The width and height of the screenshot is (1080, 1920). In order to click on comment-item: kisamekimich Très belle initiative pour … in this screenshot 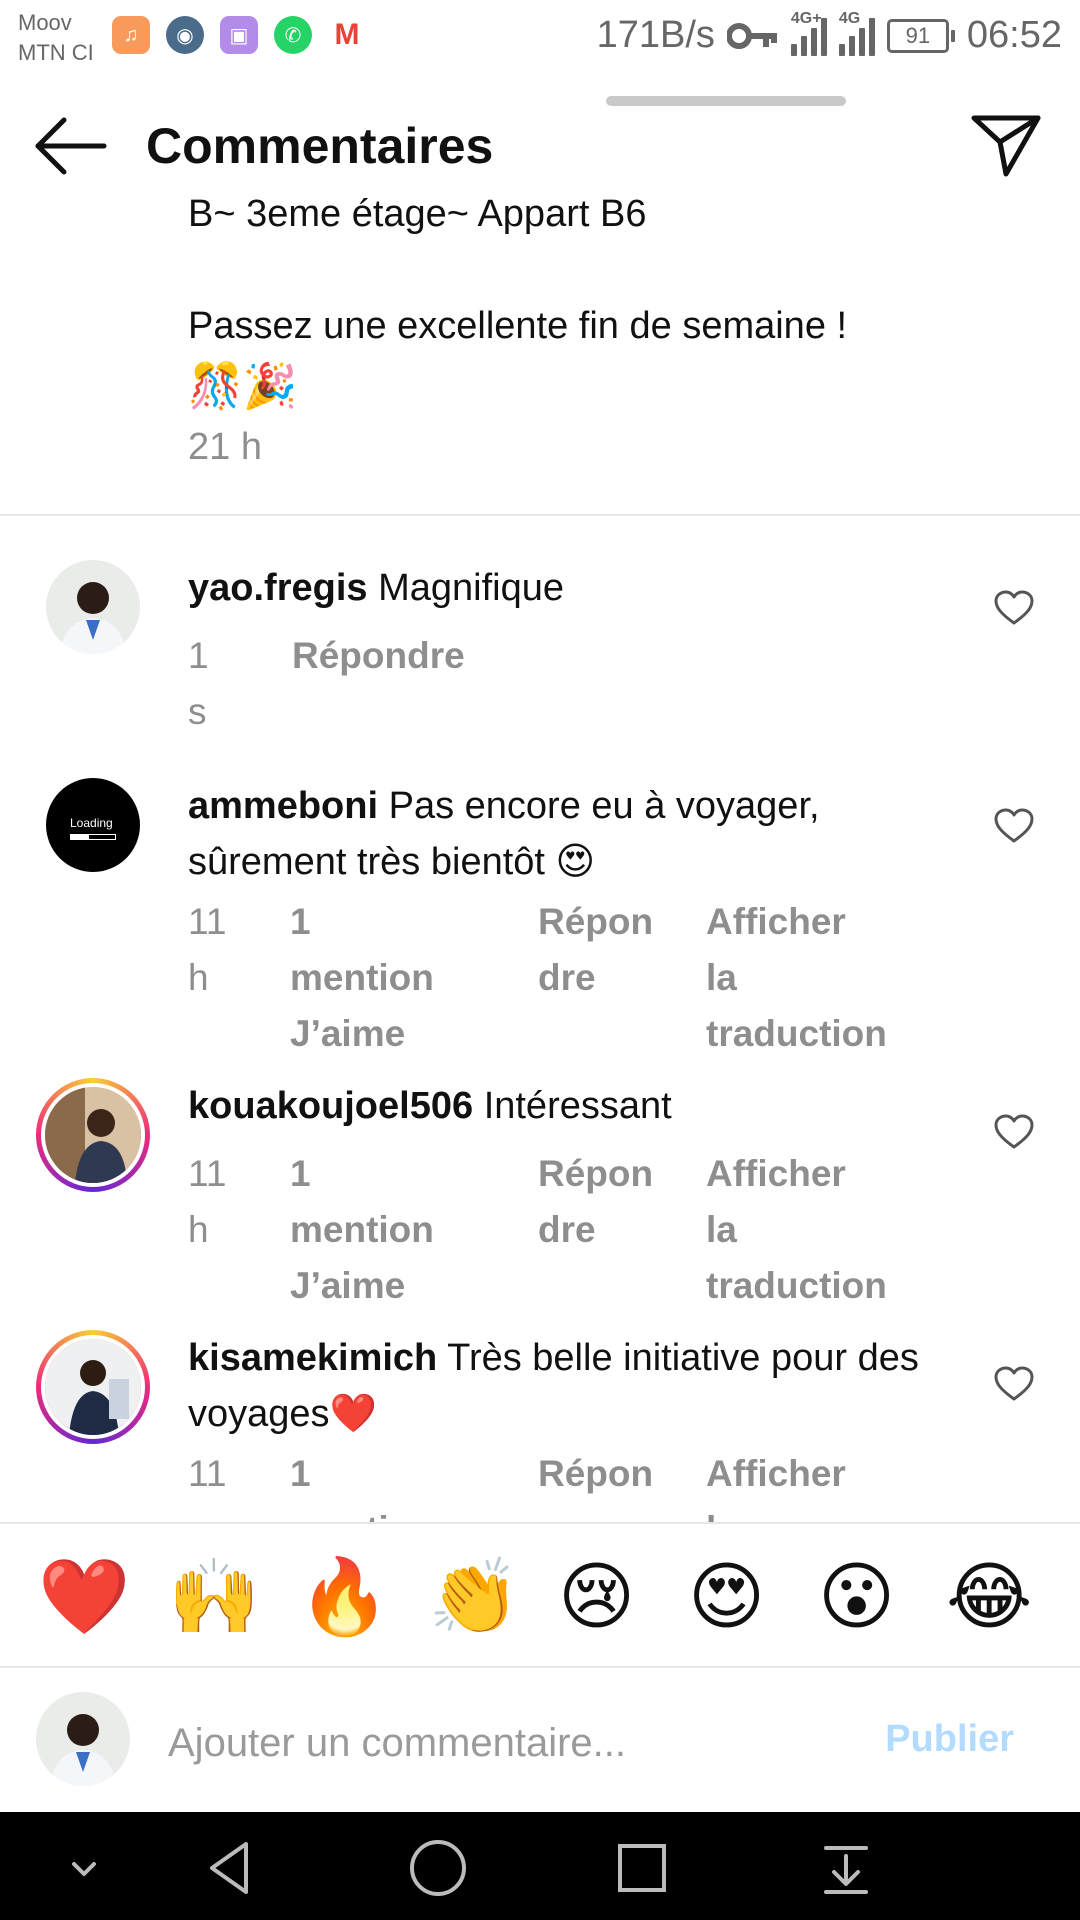, I will do `click(540, 1426)`.